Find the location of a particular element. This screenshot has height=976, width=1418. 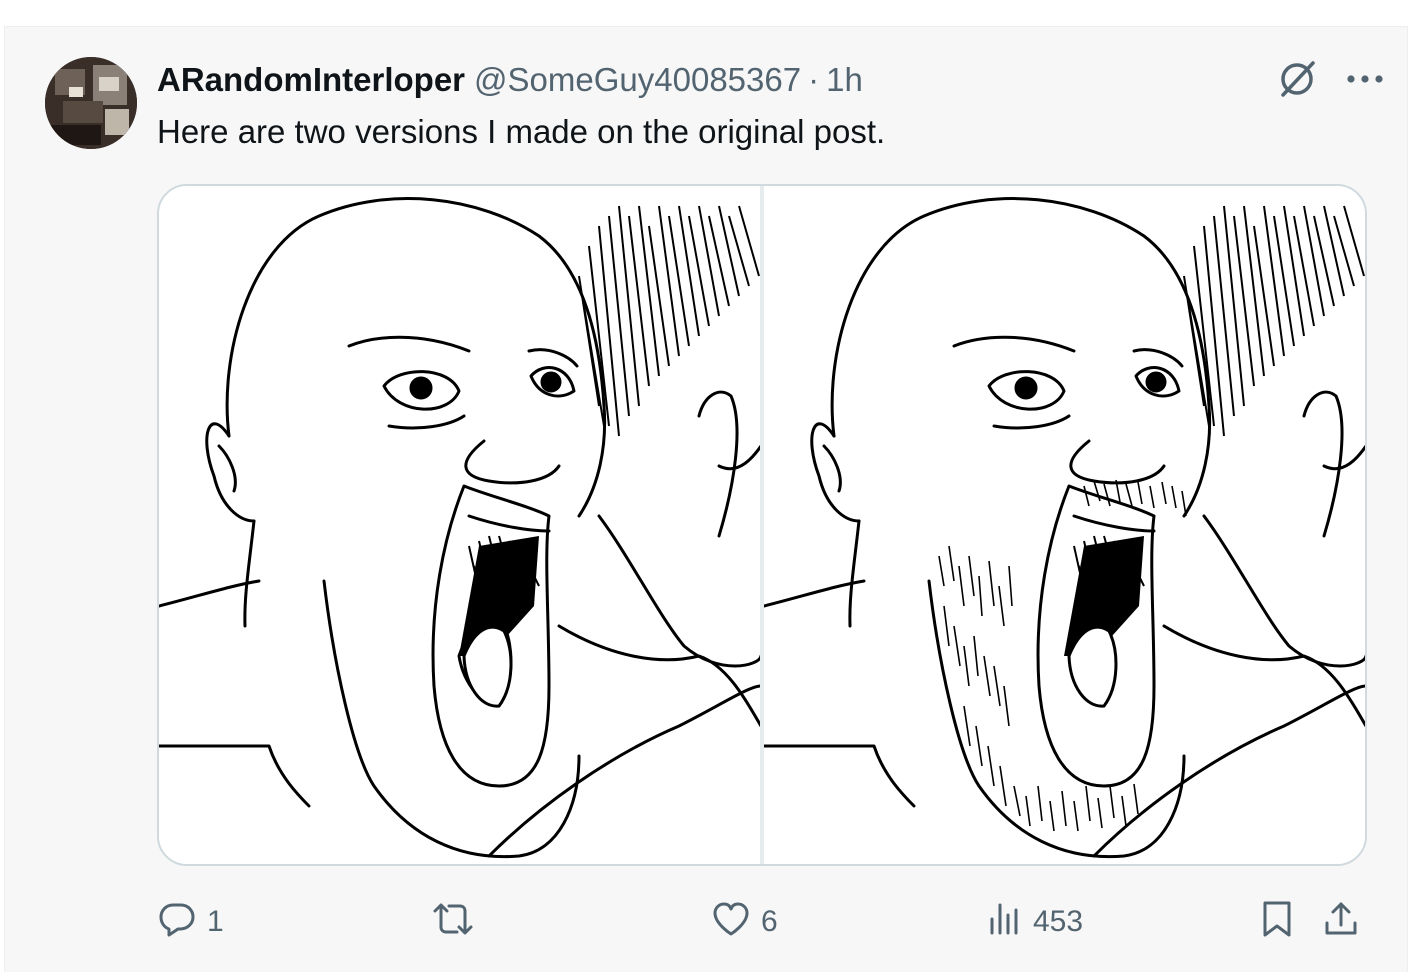

bookmark-icon is located at coordinates (1277, 921).